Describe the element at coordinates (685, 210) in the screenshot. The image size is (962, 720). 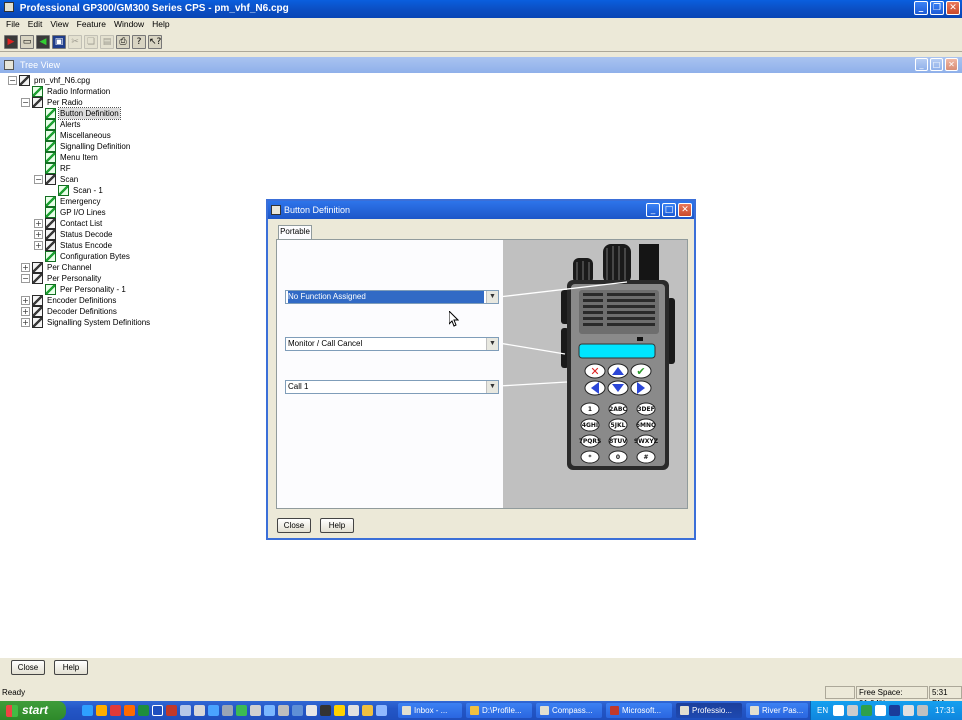
I see `dialog-close-x-button: ✕` at that location.